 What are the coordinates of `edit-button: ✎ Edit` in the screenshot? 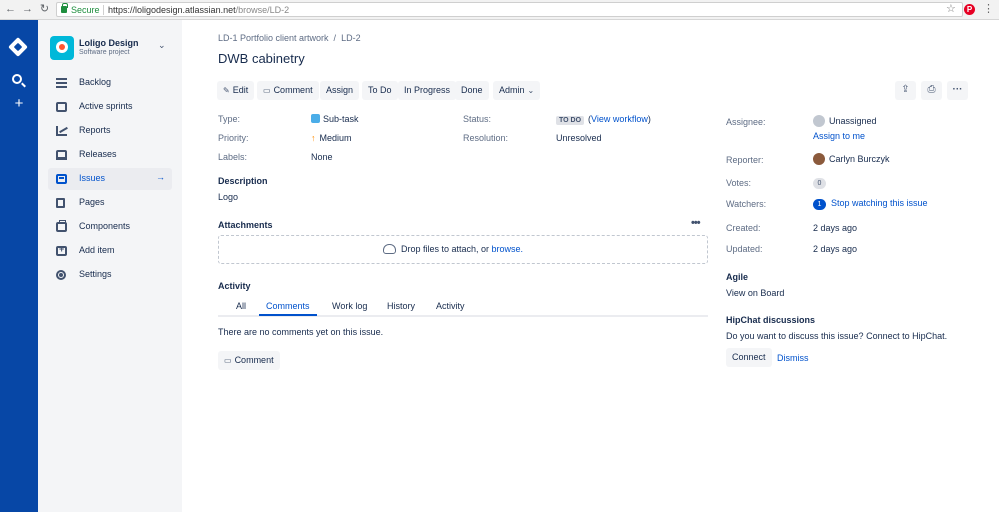 It's located at (236, 90).